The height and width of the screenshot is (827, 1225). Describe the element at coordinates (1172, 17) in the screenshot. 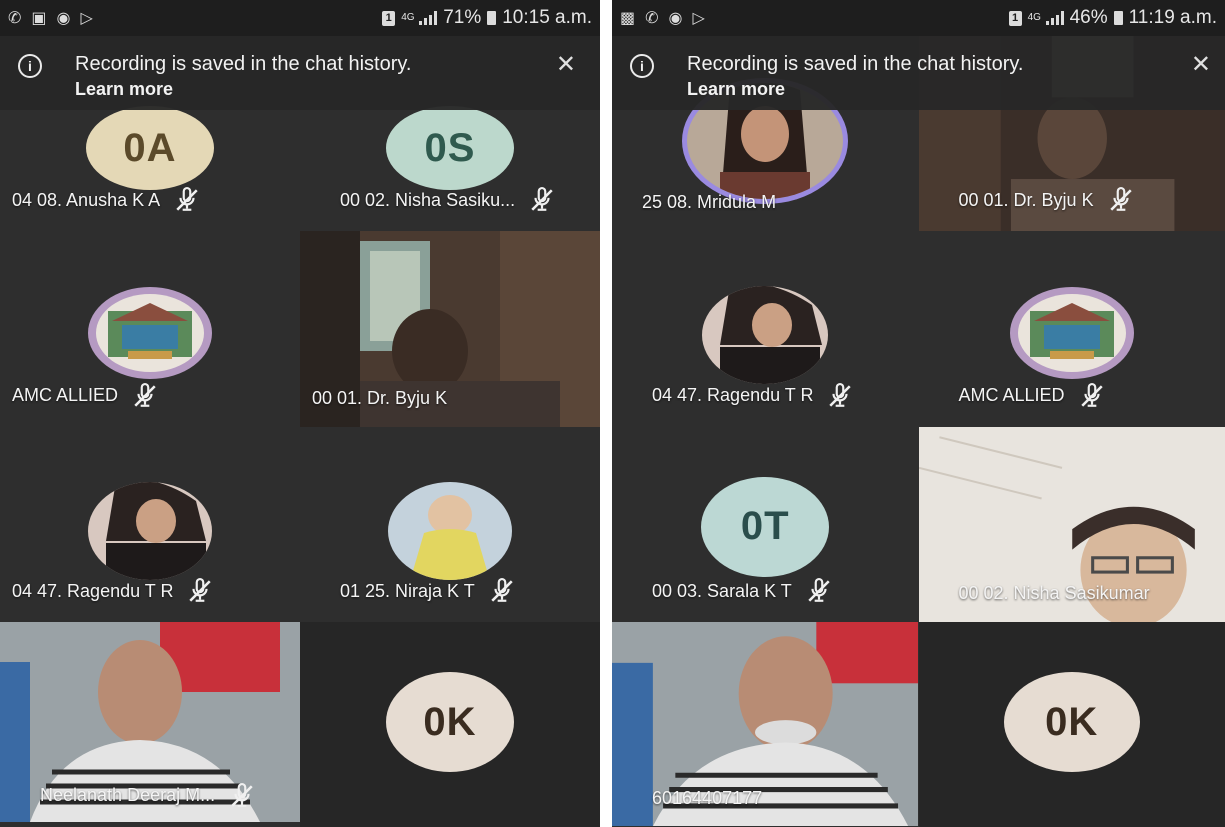

I see `clock: 11:19 a.m.` at that location.